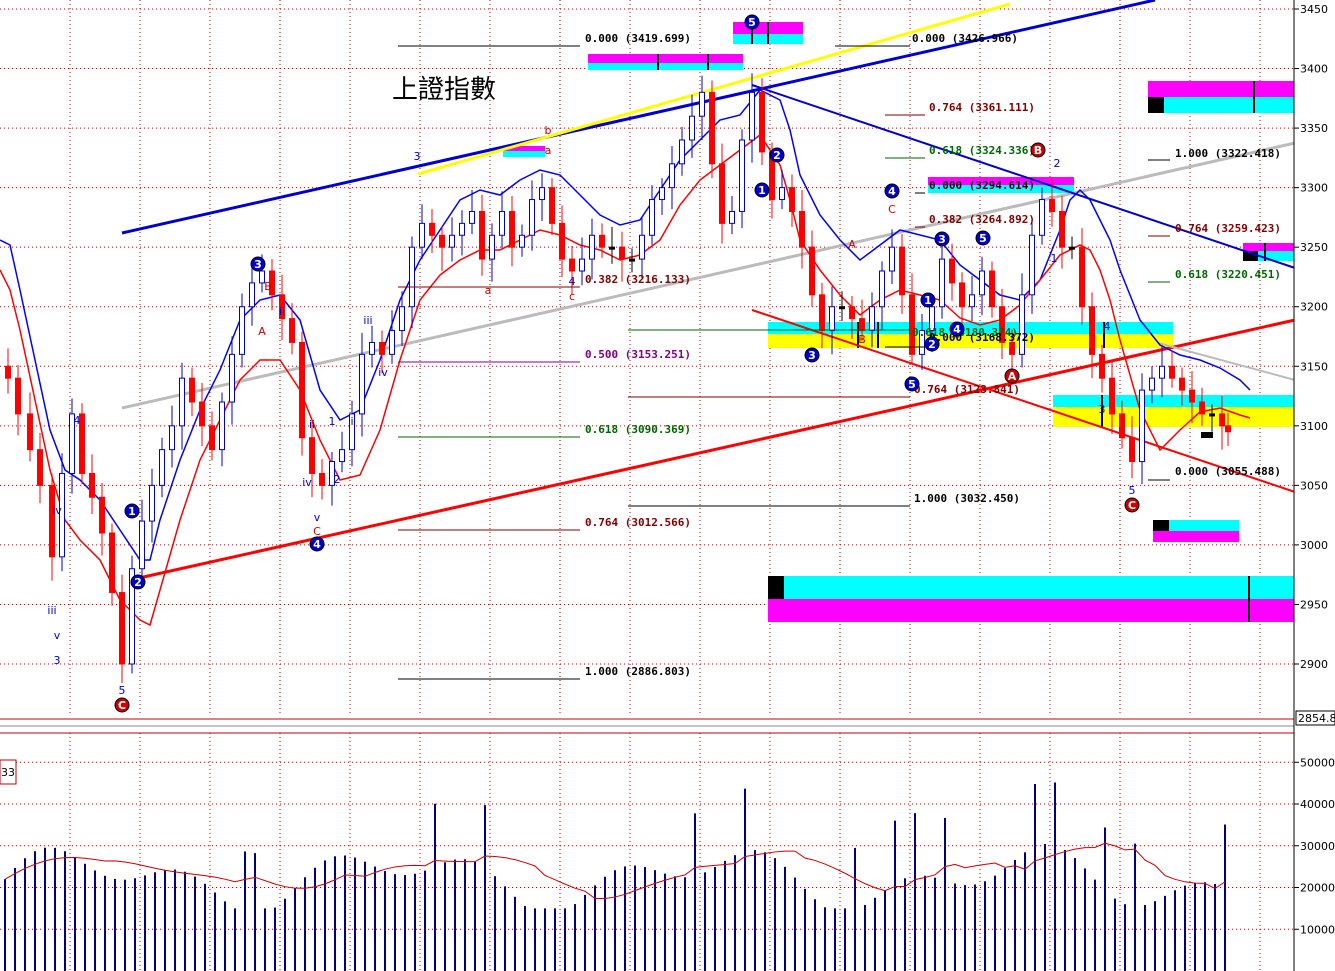 The height and width of the screenshot is (971, 1335). I want to click on fib-label: 0.000 (3168.372), so click(982, 337).